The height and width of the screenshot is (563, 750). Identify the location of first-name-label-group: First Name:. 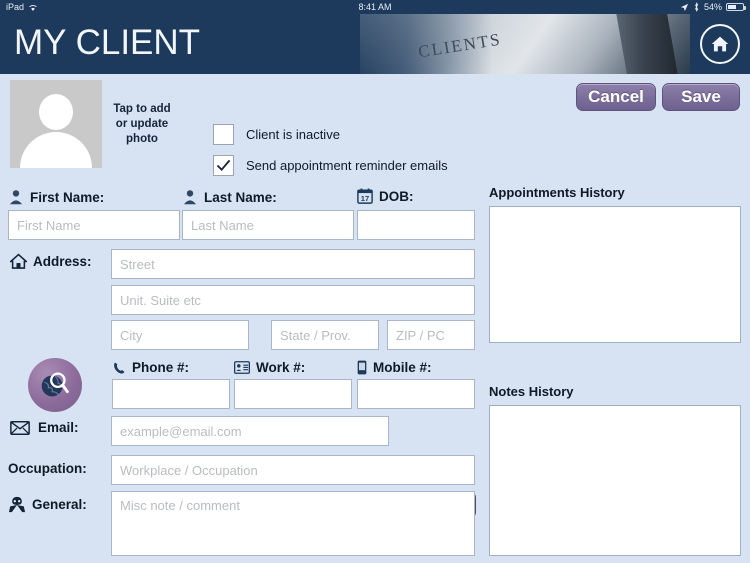
(56, 197).